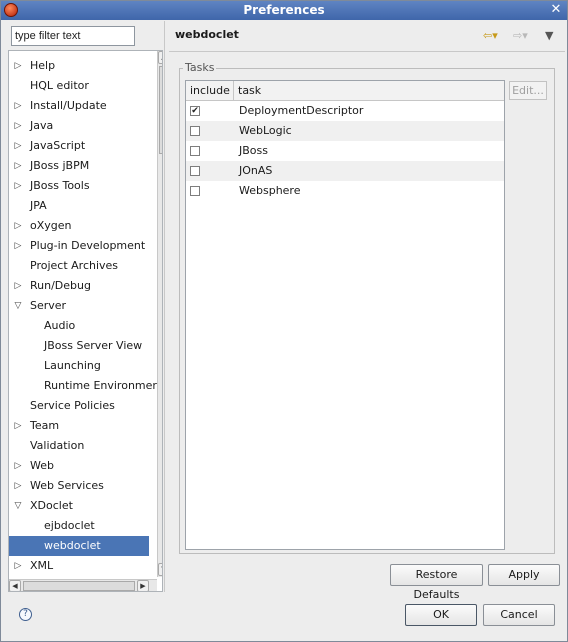 This screenshot has height=642, width=568. Describe the element at coordinates (60, 185) in the screenshot. I see `tree-item-label: JBoss Tools` at that location.